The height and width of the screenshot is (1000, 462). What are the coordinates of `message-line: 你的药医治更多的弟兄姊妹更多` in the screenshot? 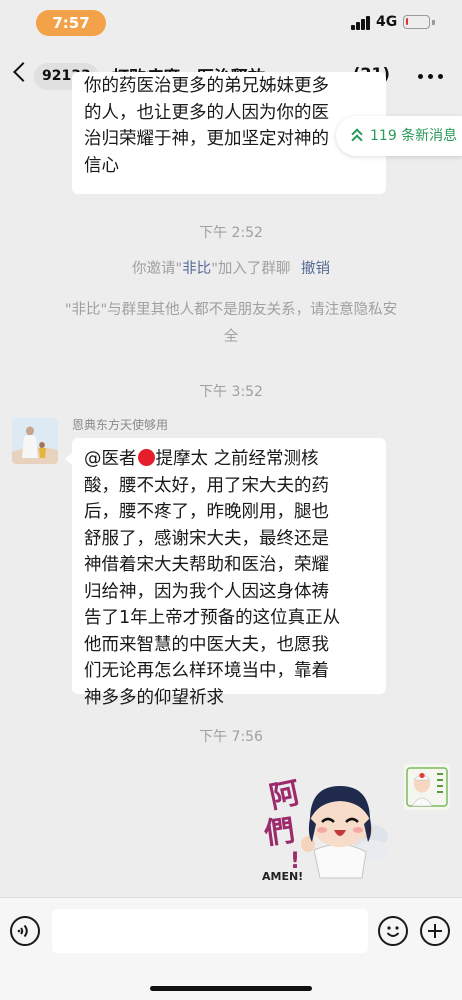 It's located at (206, 86).